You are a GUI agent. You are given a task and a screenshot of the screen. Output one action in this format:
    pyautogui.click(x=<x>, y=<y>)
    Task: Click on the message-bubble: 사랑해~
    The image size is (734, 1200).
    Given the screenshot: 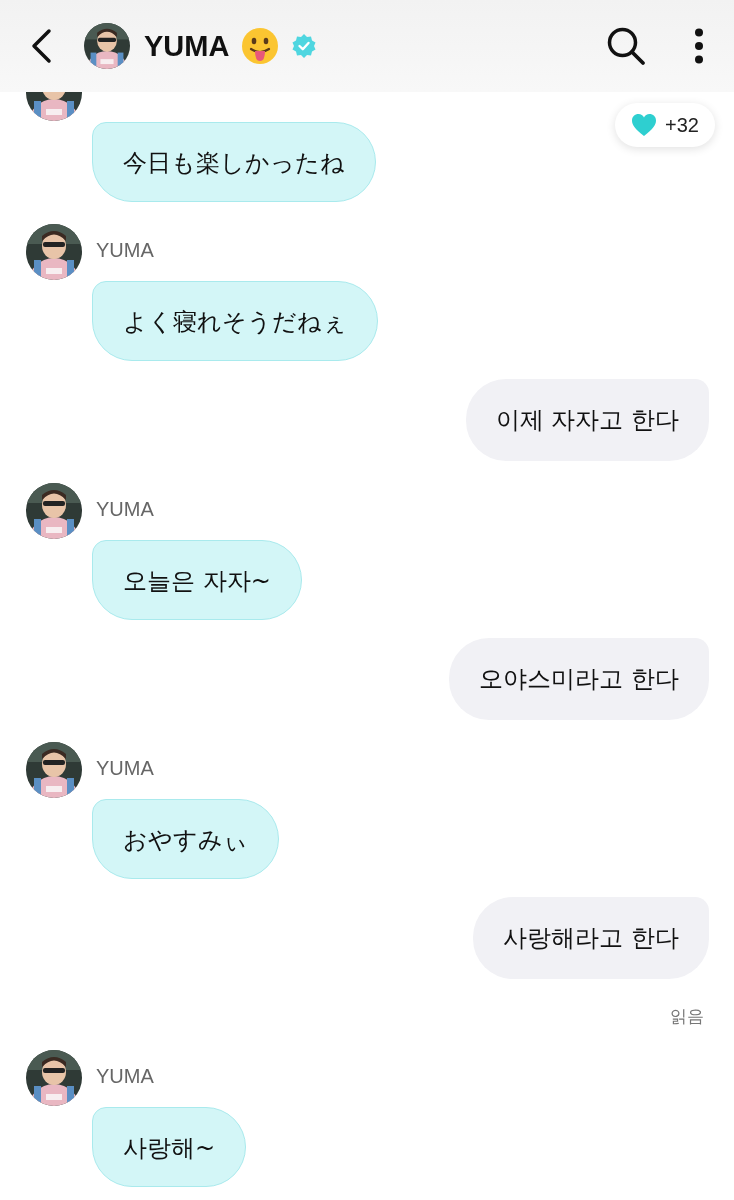 What is the action you would take?
    pyautogui.click(x=169, y=1147)
    